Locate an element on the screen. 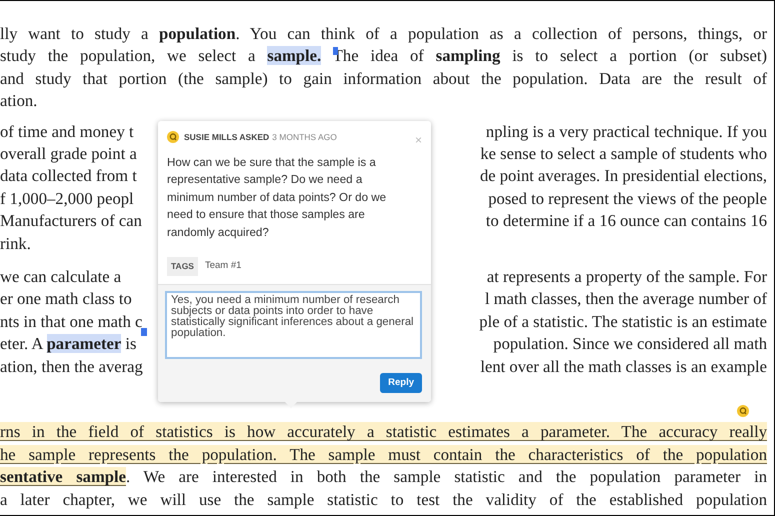 The width and height of the screenshot is (775, 516). text-line: eter. A parameter is is located at coordinates (68, 344).